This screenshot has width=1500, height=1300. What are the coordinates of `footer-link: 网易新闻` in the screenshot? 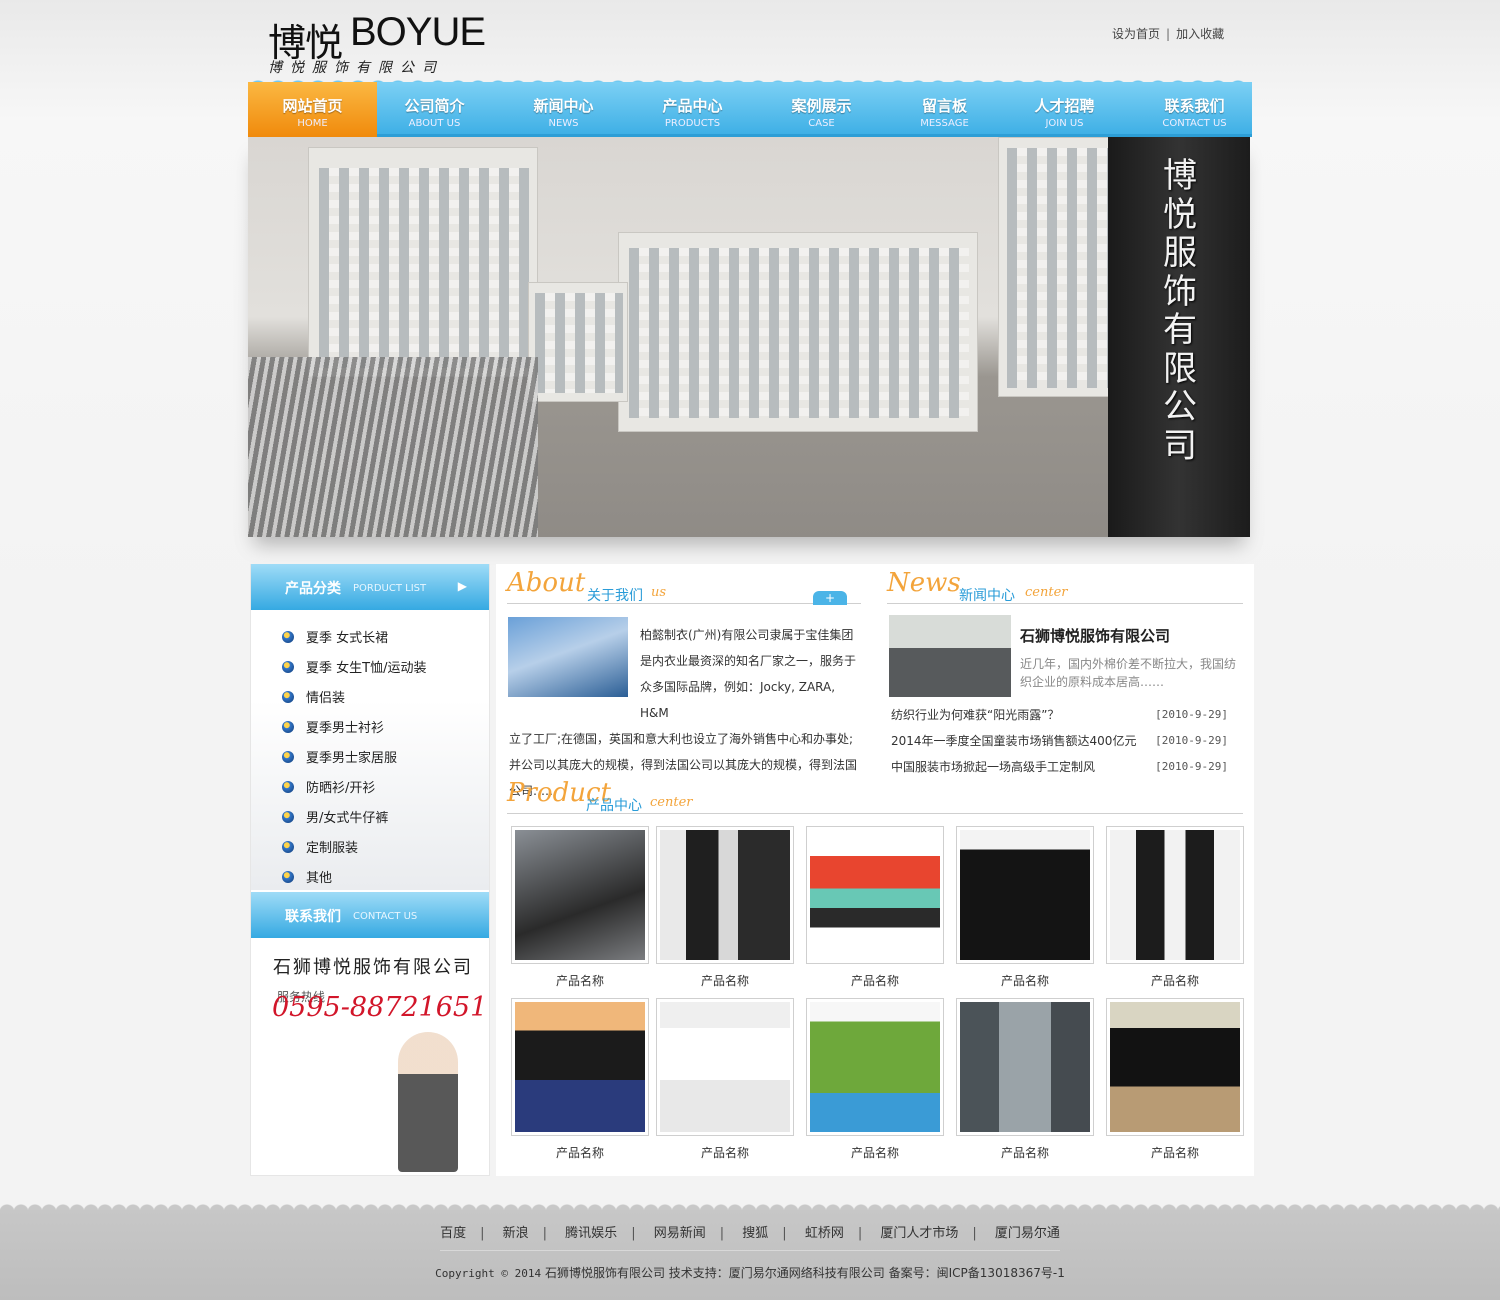 It's located at (680, 1233).